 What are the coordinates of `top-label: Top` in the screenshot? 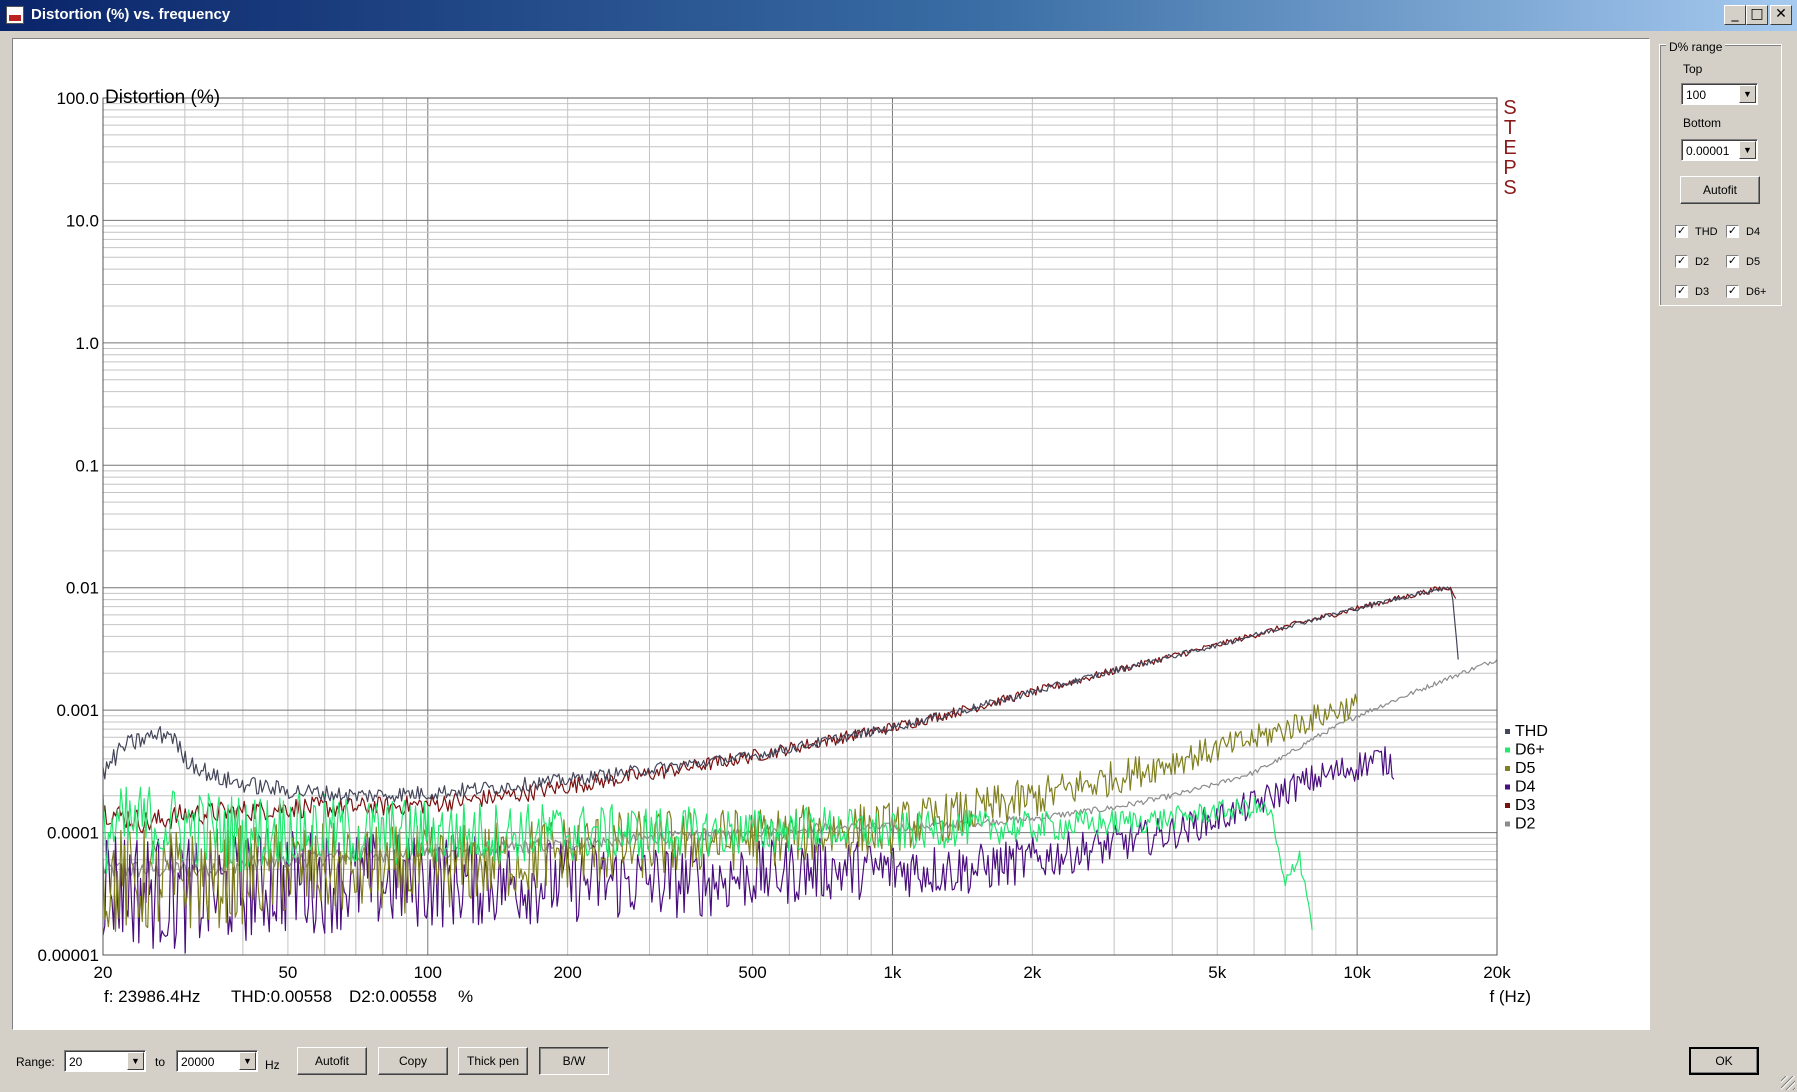 It's located at (1693, 69).